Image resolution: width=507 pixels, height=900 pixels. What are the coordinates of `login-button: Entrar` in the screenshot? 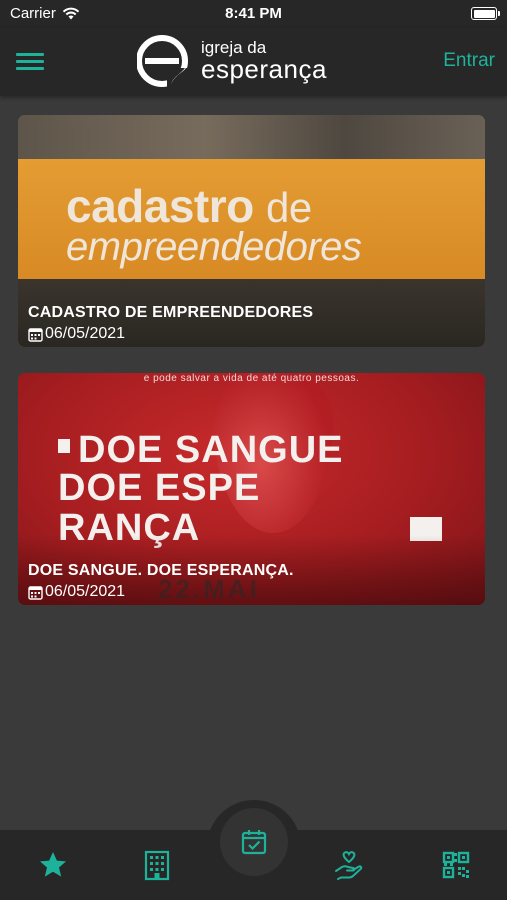 It's located at (469, 61).